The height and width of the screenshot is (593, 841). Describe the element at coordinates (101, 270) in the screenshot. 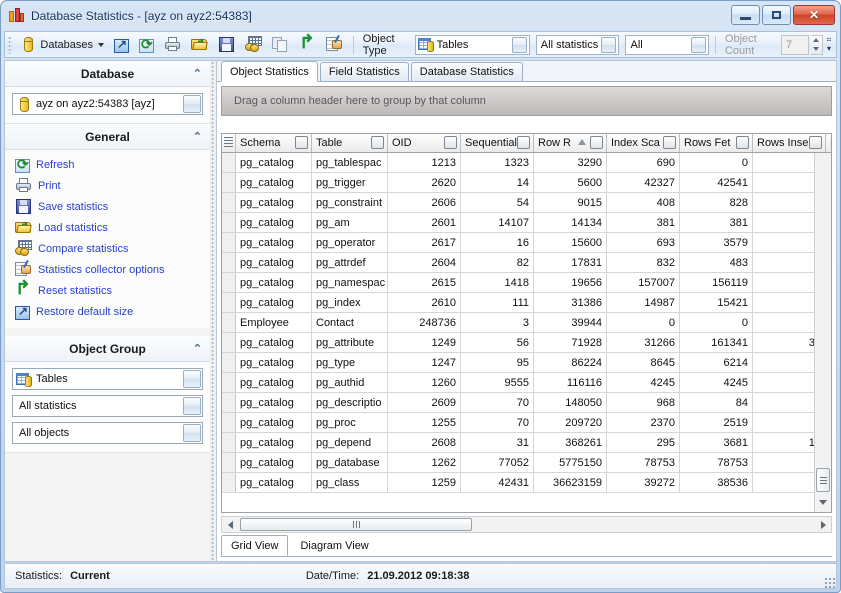

I see `link-statistics-collector-options-label: Statistics collector options` at that location.